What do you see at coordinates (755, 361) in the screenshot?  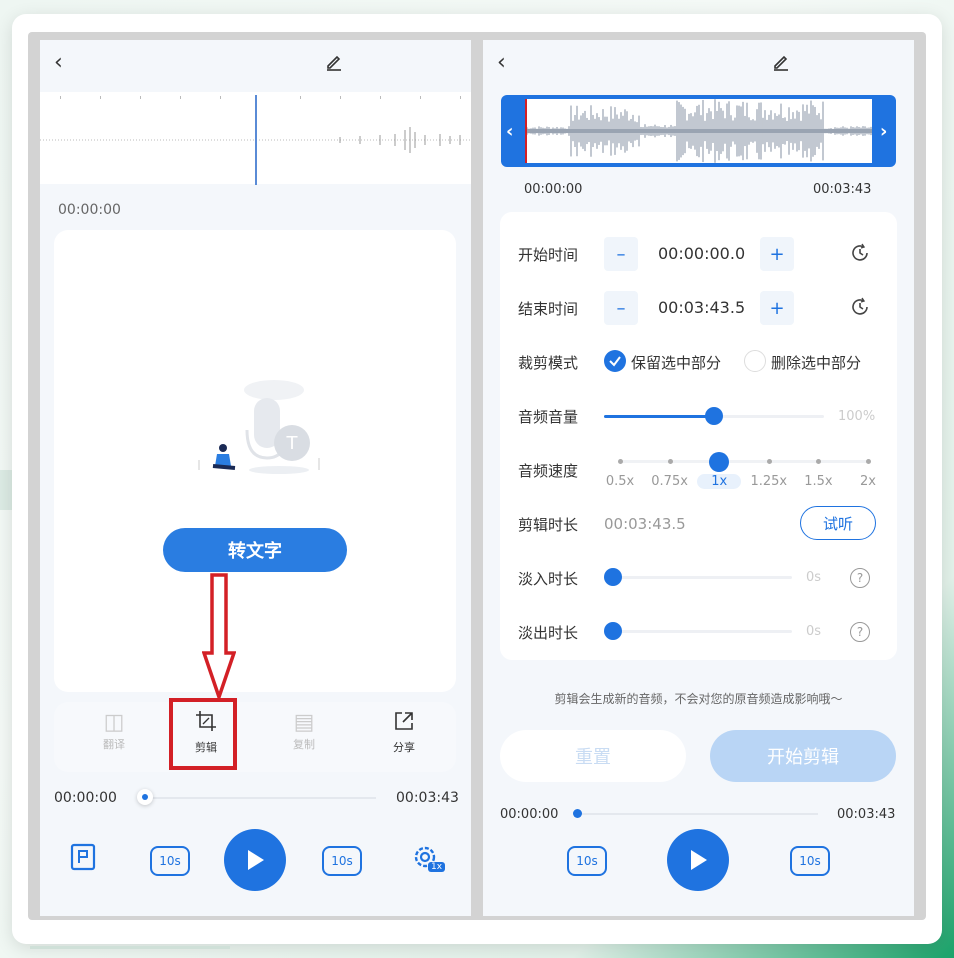 I see `delete-selection-radio` at bounding box center [755, 361].